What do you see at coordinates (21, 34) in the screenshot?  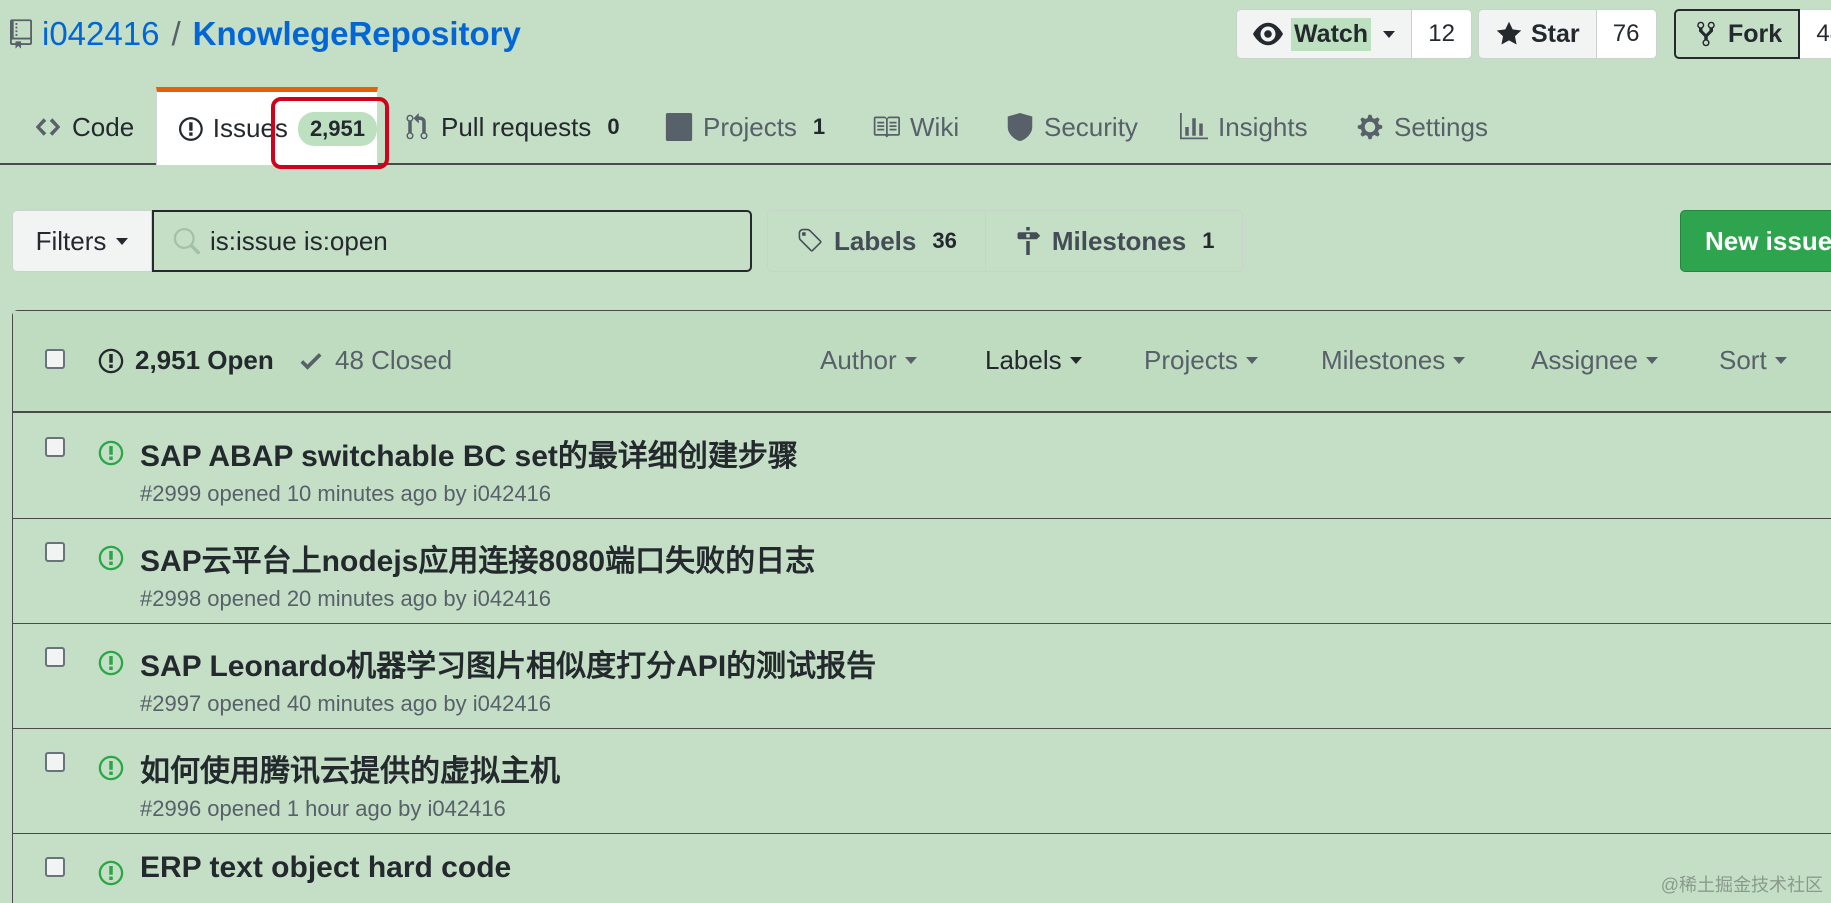 I see `repo-icon` at bounding box center [21, 34].